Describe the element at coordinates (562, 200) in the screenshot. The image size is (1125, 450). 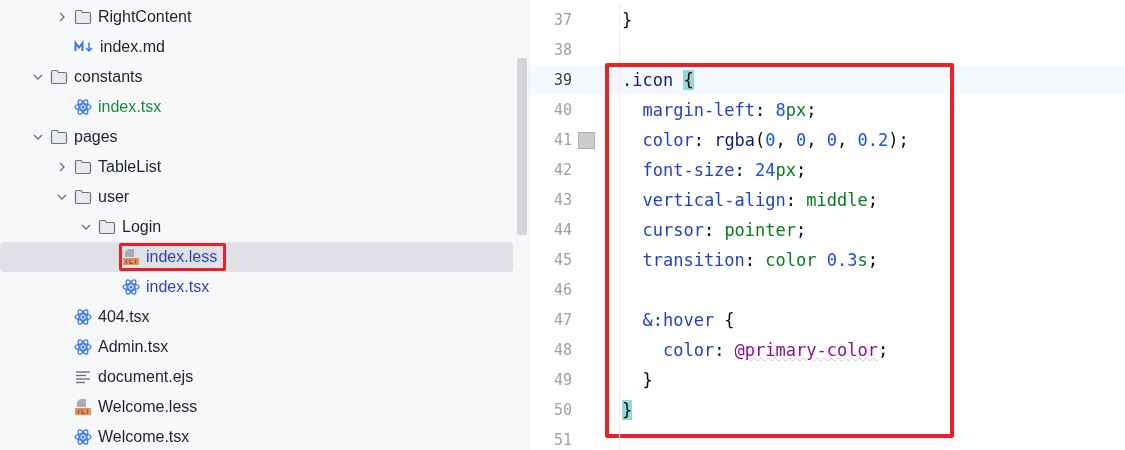
I see `line-number: 43` at that location.